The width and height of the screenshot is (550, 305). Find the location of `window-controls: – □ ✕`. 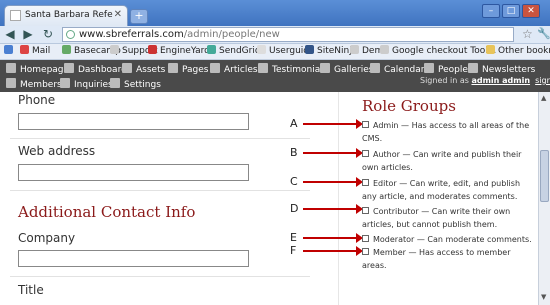

window-controls: – □ ✕ is located at coordinates (512, 11).